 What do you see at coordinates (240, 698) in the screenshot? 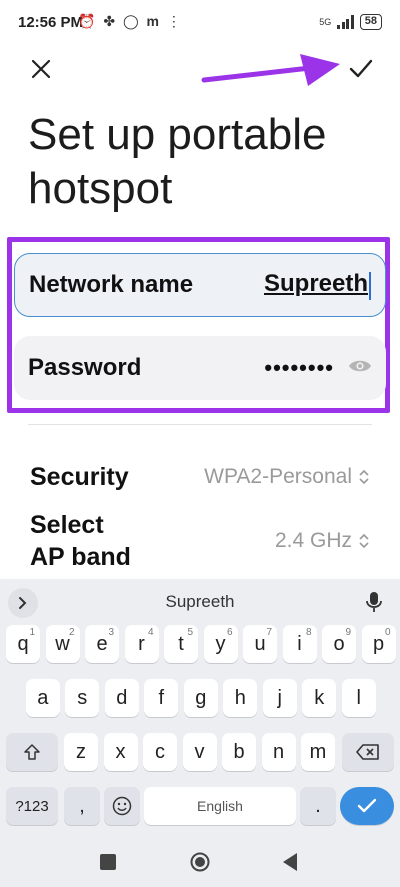
I see `key-h: h` at bounding box center [240, 698].